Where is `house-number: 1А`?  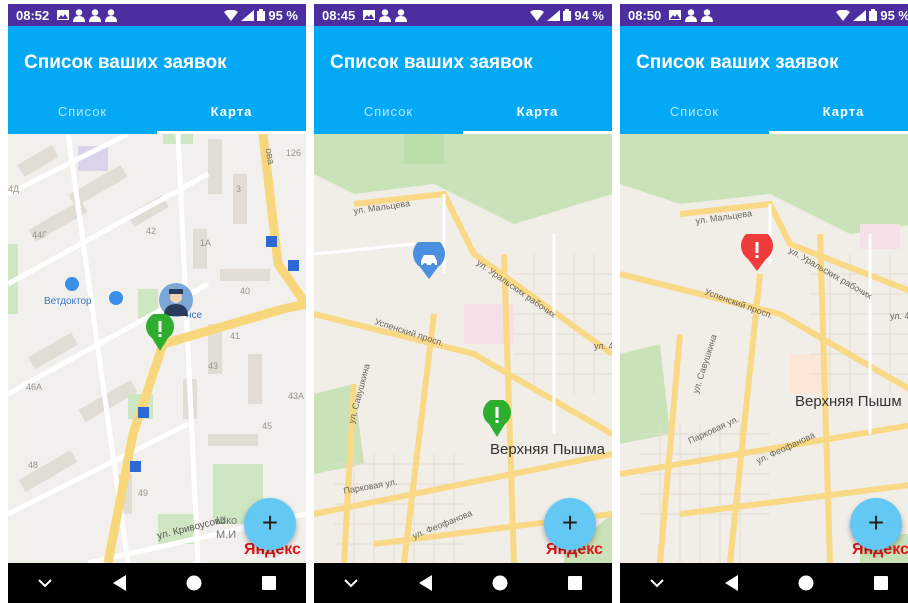 house-number: 1А is located at coordinates (205, 243).